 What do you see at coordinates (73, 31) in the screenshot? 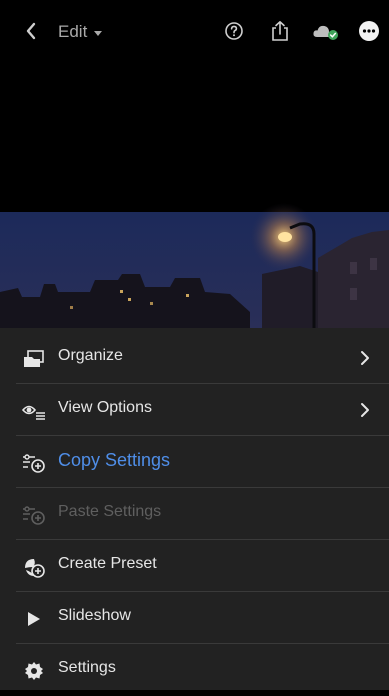
I see `edit-mode-label: Edit` at bounding box center [73, 31].